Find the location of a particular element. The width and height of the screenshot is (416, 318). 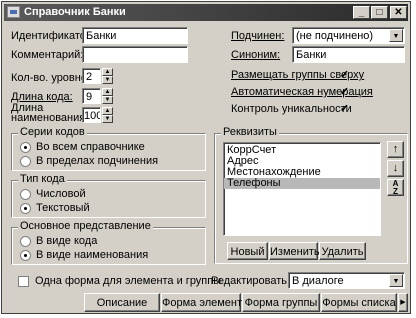

one-form-label: Одна форма для элемента и группы is located at coordinates (128, 281).